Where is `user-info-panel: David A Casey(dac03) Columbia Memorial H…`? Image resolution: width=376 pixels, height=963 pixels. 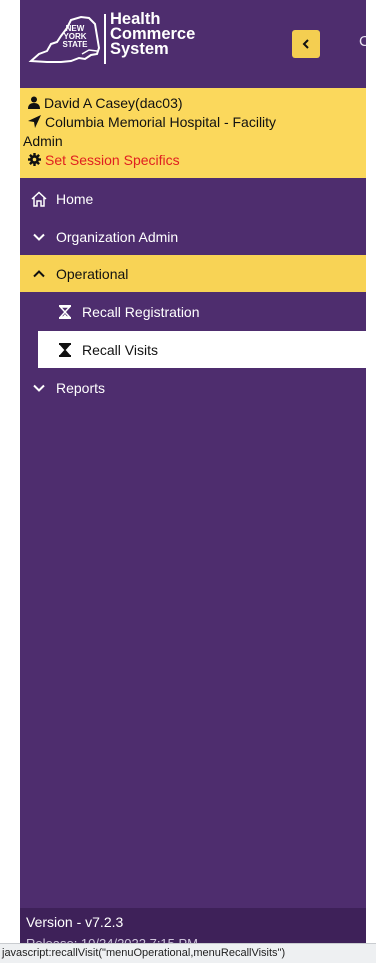 user-info-panel: David A Casey(dac03) Columbia Memorial H… is located at coordinates (193, 133).